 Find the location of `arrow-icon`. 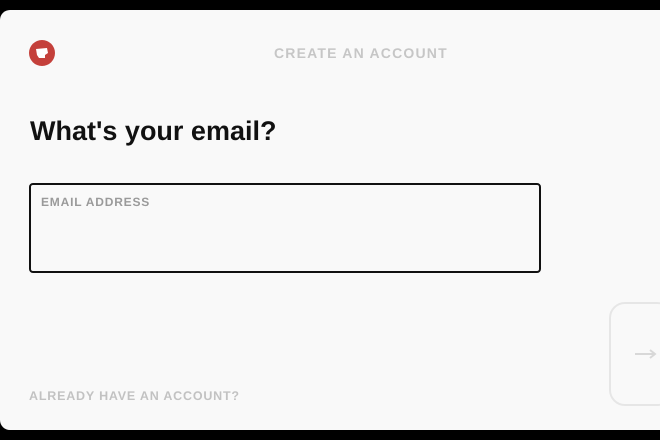

arrow-icon is located at coordinates (646, 354).